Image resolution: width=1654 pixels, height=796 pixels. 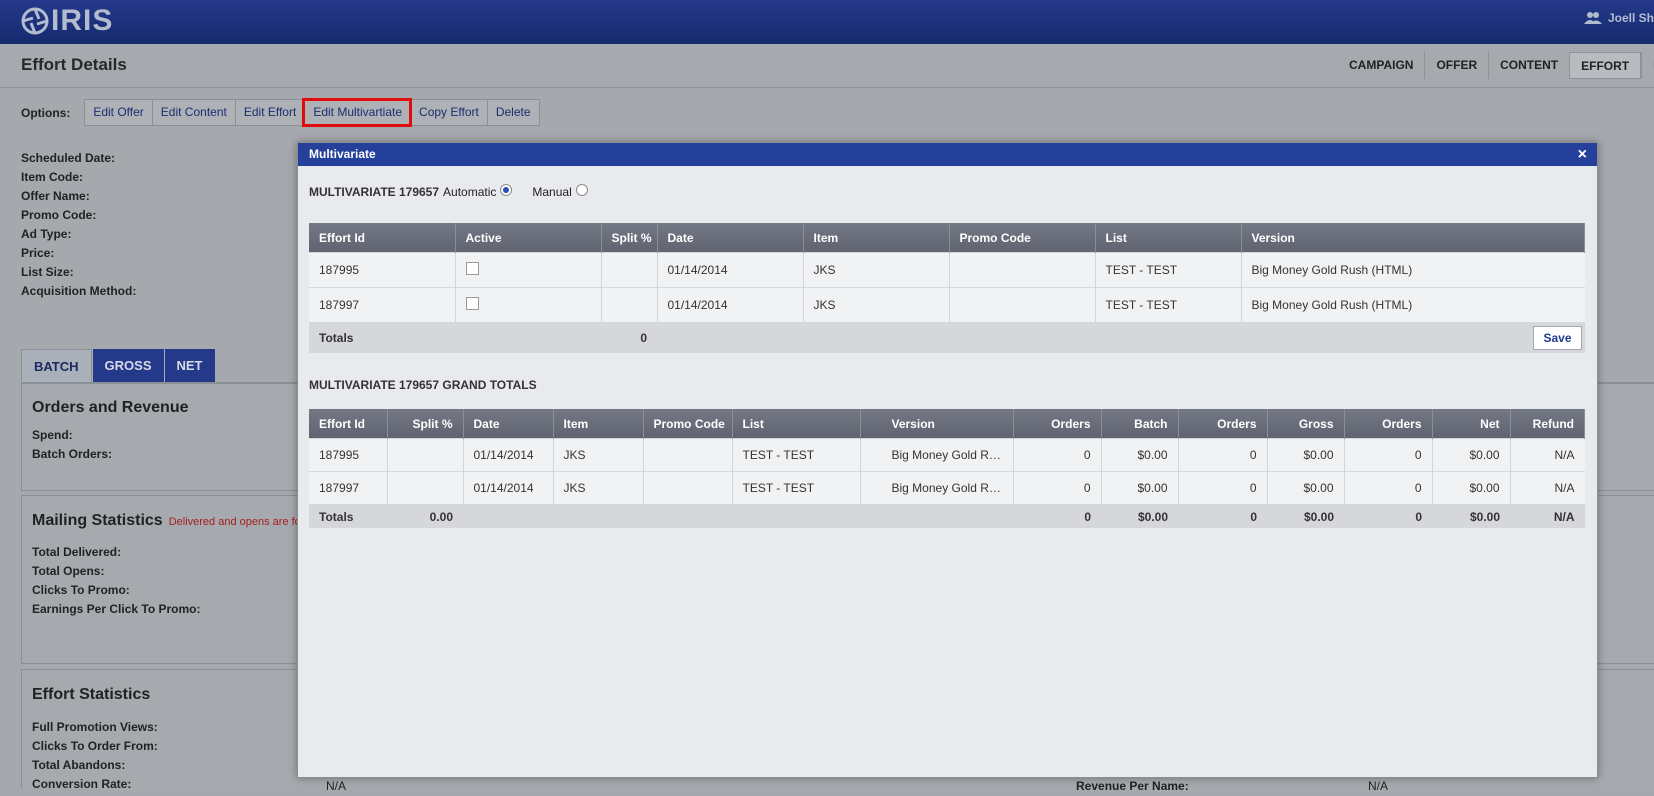 What do you see at coordinates (581, 190) in the screenshot?
I see `manual-radio` at bounding box center [581, 190].